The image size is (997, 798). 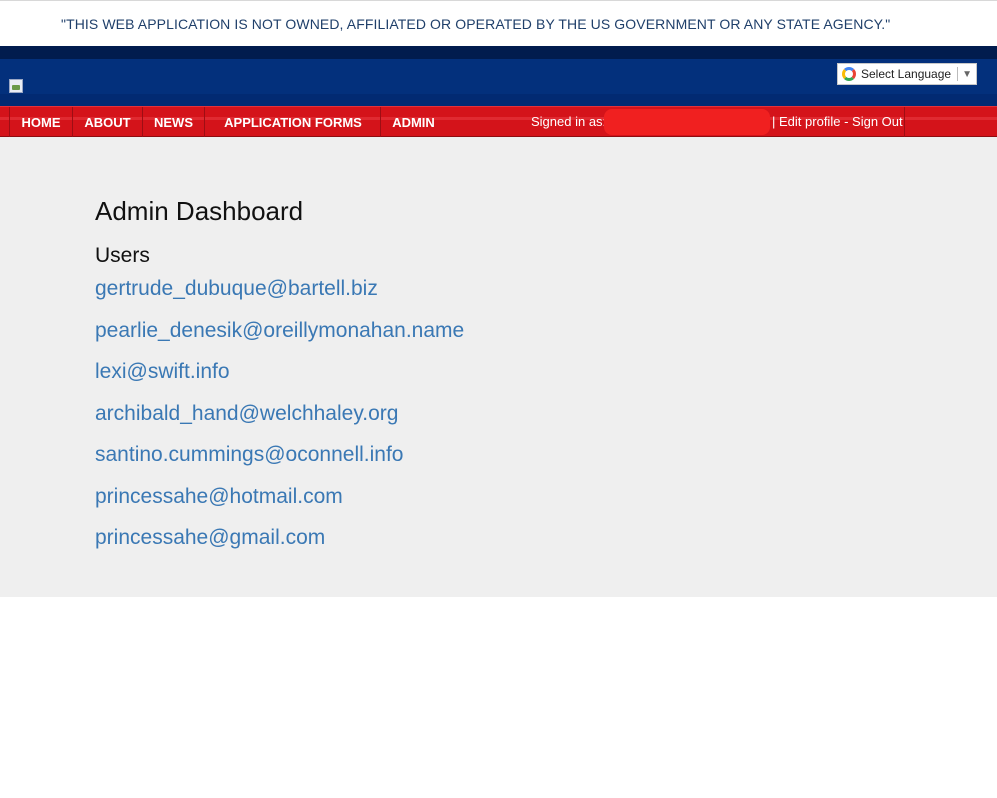 What do you see at coordinates (498, 76) in the screenshot?
I see `site-header: Select Language ▼` at bounding box center [498, 76].